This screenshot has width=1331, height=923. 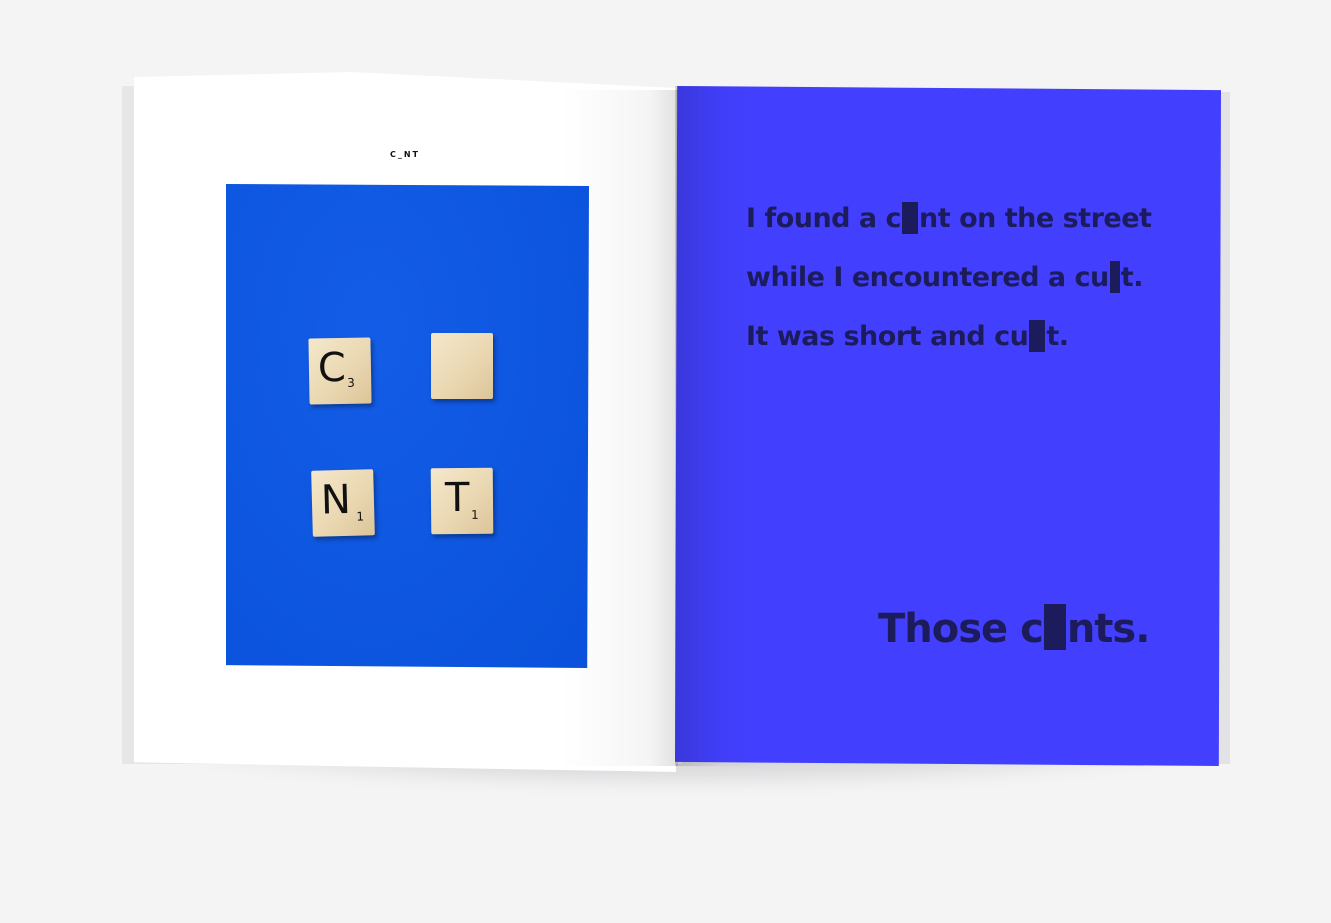 I want to click on closing-text: Those c, so click(x=961, y=629).